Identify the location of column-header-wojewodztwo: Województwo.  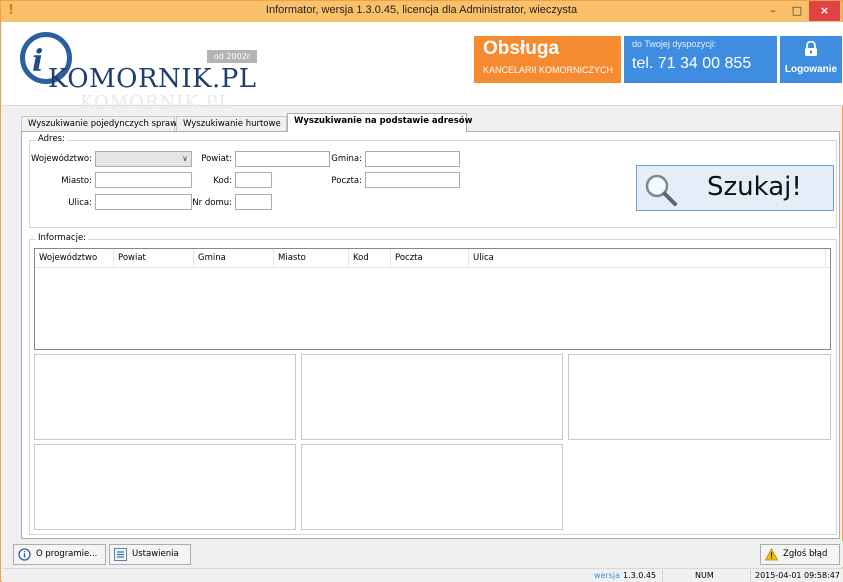
(74, 258).